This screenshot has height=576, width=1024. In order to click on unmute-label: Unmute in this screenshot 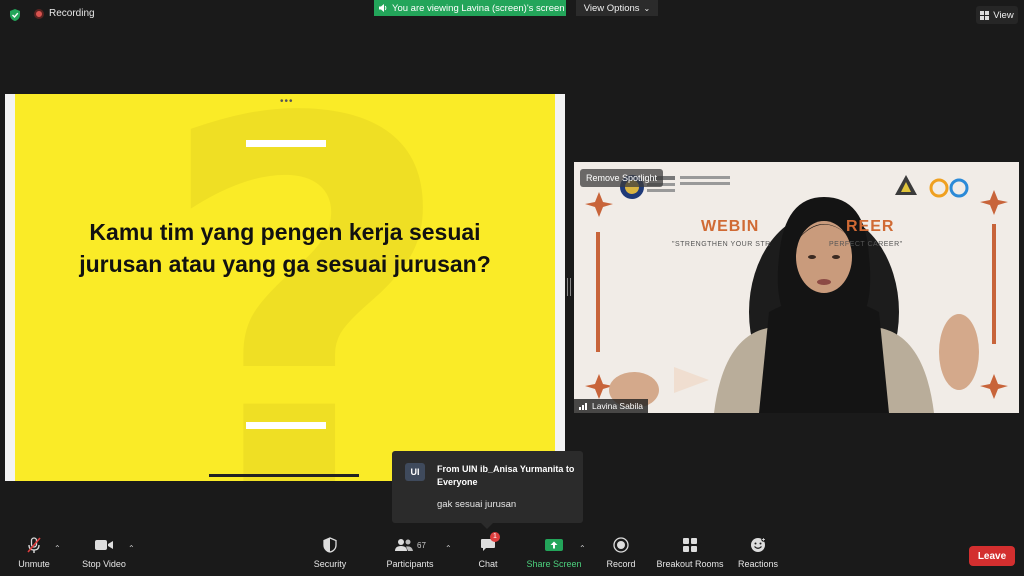, I will do `click(34, 564)`.